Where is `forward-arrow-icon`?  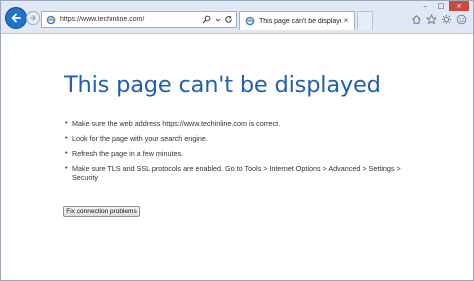
forward-arrow-icon is located at coordinates (32, 18).